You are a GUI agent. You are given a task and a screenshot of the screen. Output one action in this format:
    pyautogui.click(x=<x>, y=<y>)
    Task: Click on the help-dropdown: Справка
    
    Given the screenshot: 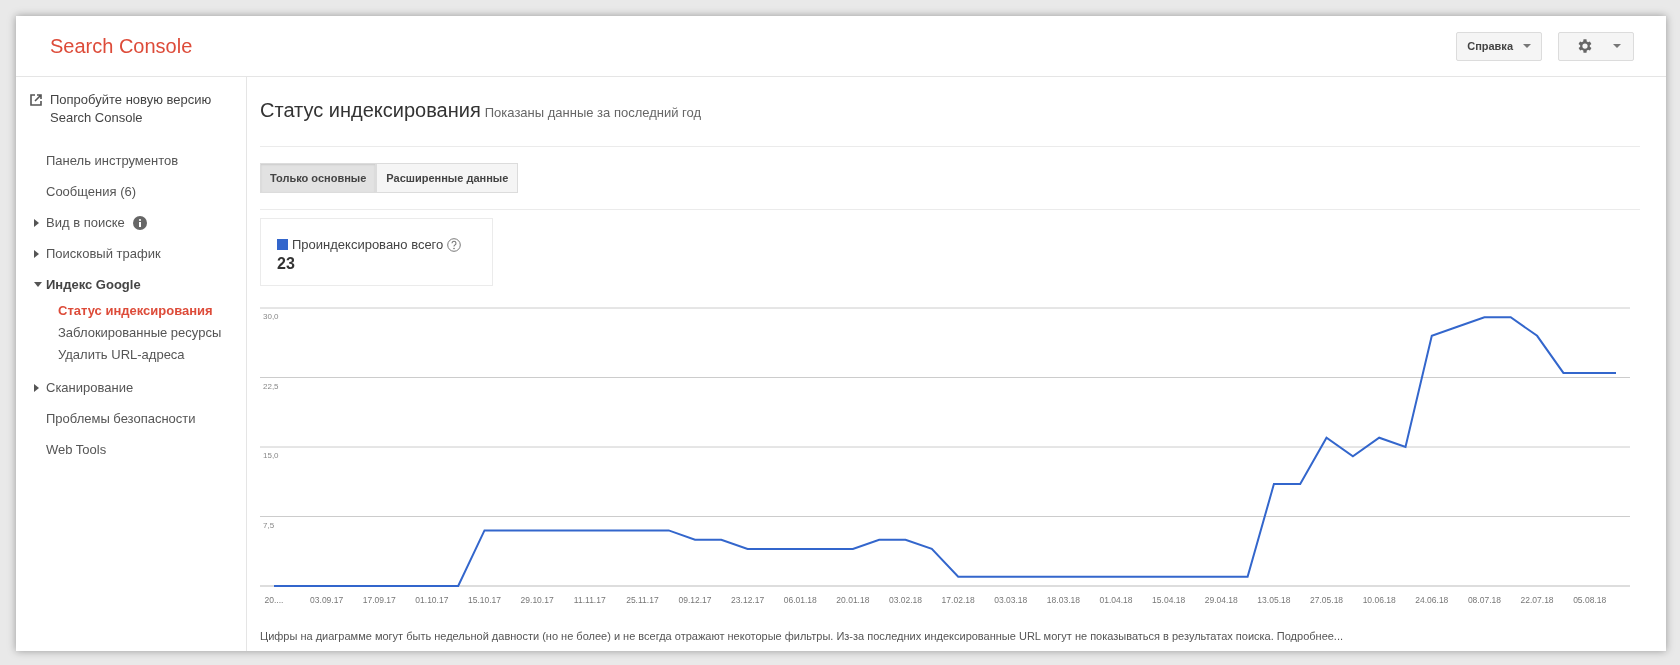 What is the action you would take?
    pyautogui.click(x=1499, y=46)
    